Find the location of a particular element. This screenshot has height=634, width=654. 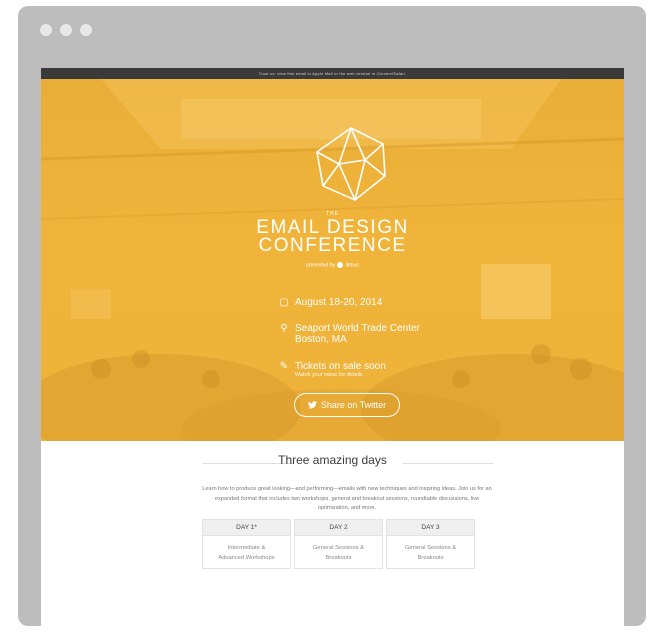

conference-title-line-2: CONFERENCE is located at coordinates (332, 245).